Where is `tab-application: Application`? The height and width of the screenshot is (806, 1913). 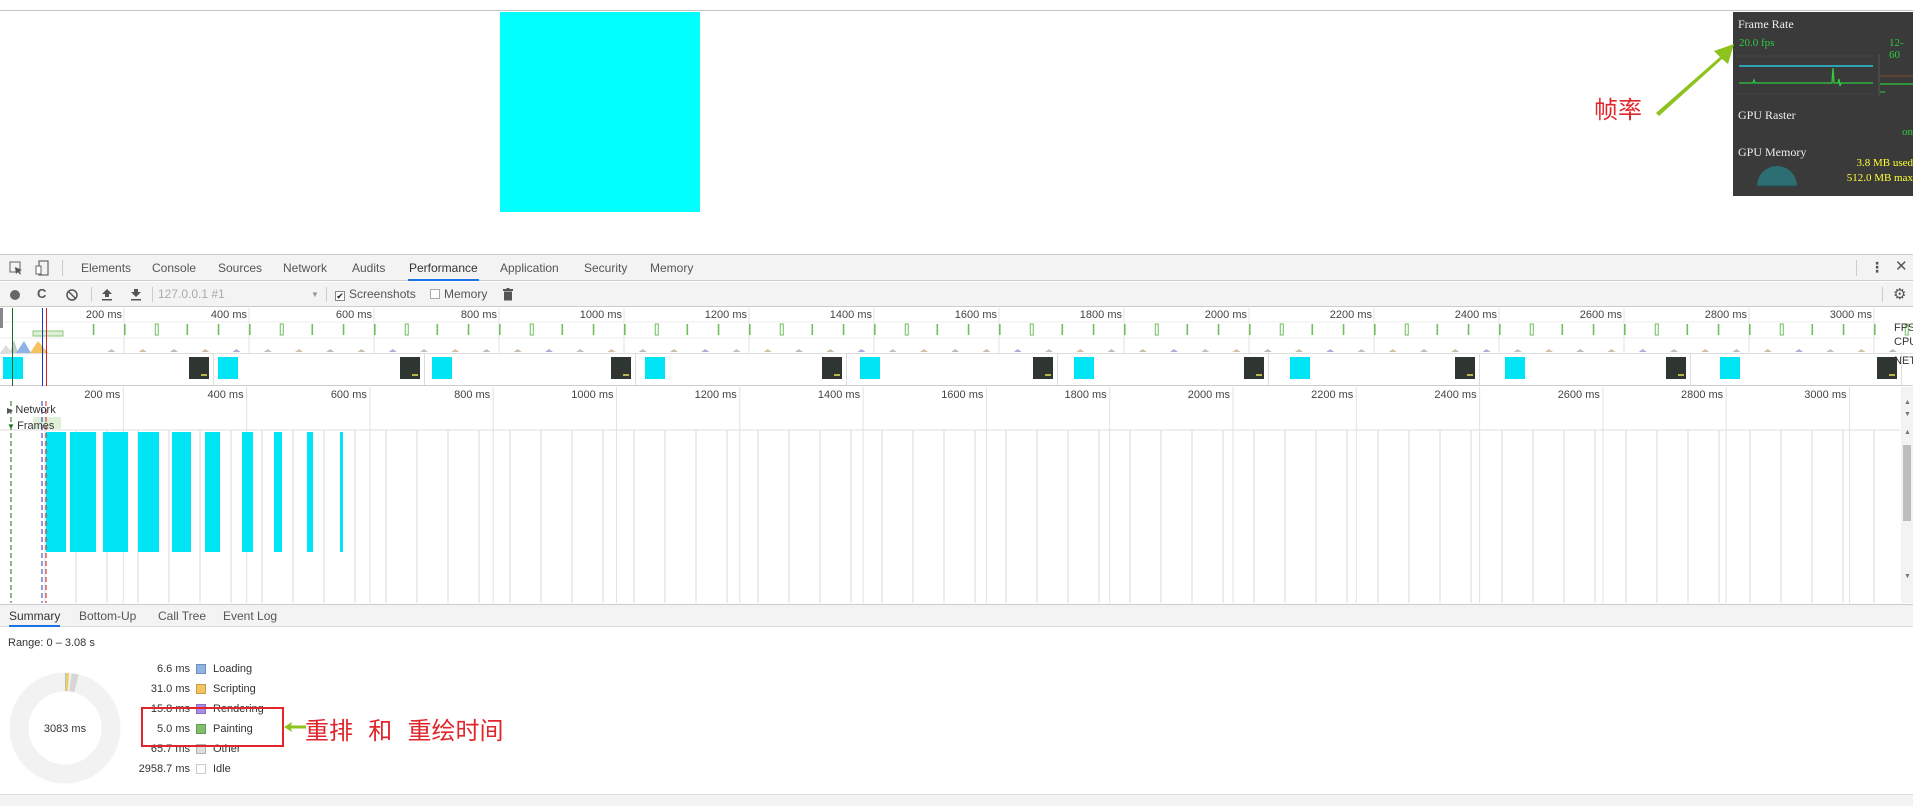
tab-application: Application is located at coordinates (529, 268).